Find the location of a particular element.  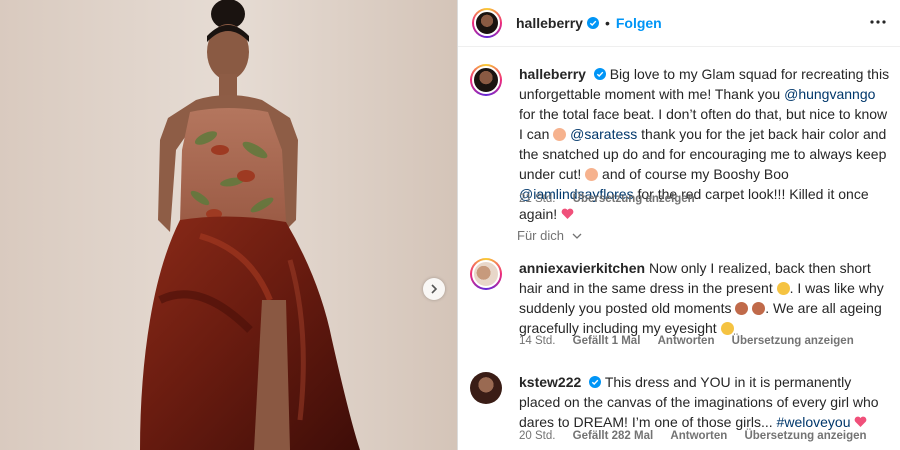

caption-time: 21 Std. is located at coordinates (537, 199).